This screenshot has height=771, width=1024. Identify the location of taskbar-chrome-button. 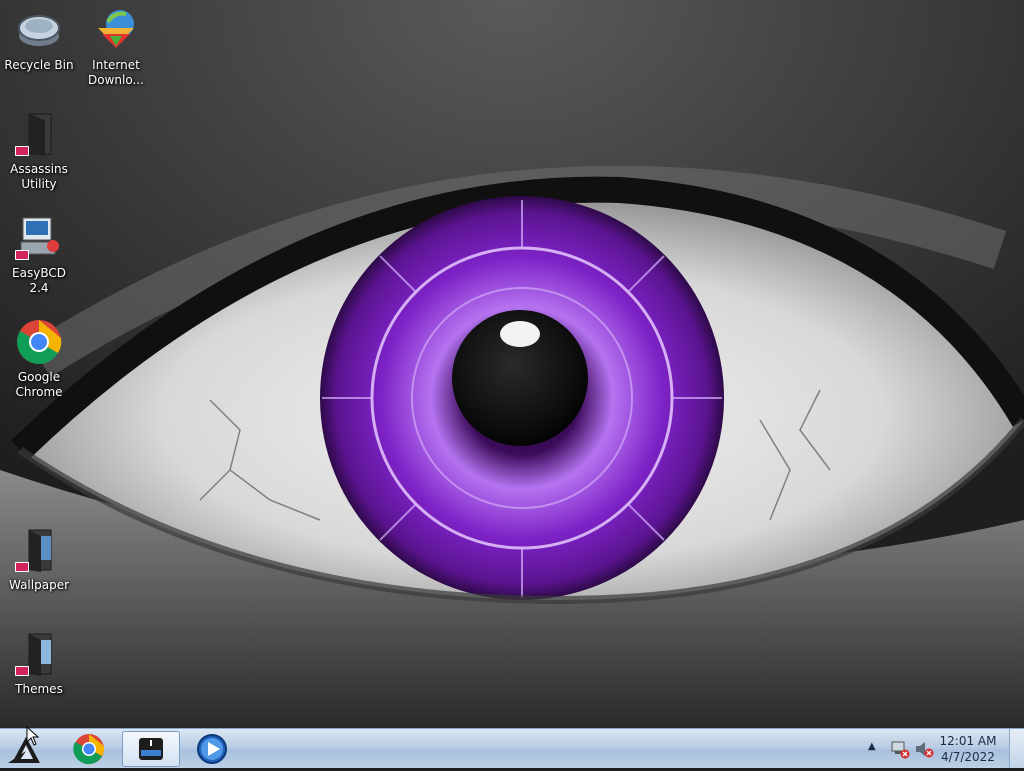
(89, 749).